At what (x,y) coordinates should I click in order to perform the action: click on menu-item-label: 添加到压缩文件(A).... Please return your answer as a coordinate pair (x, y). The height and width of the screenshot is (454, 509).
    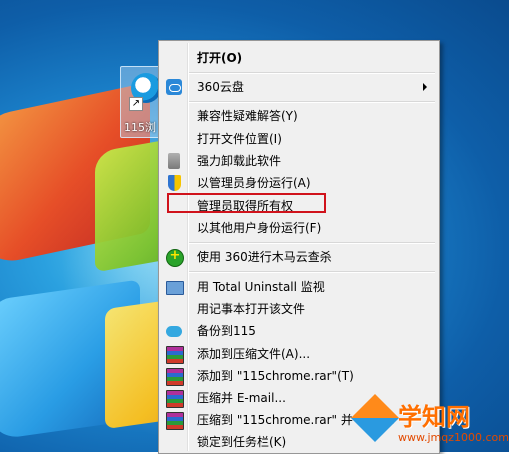
    Looking at the image, I should click on (254, 354).